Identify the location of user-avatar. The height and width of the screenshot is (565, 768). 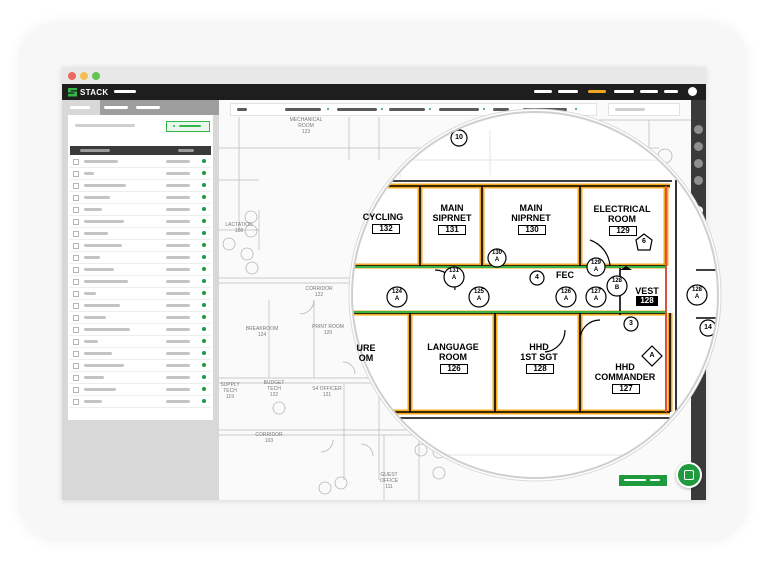
(692, 91).